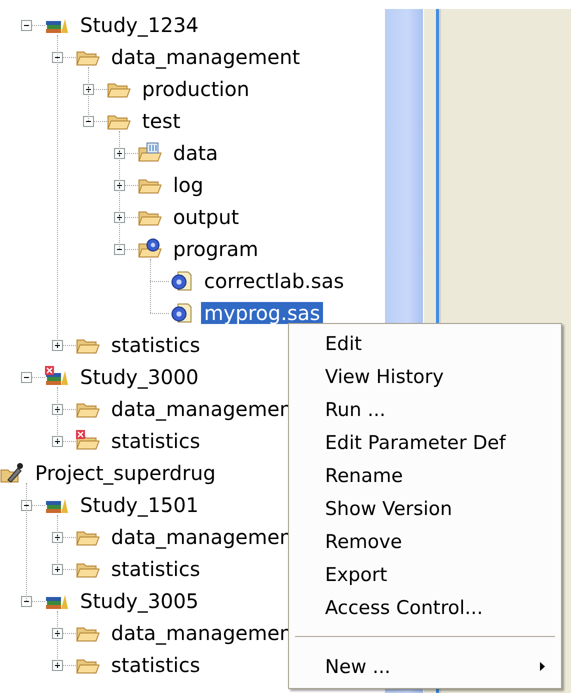 The height and width of the screenshot is (693, 571). Describe the element at coordinates (139, 505) in the screenshot. I see `tree-item: Study_1501` at that location.